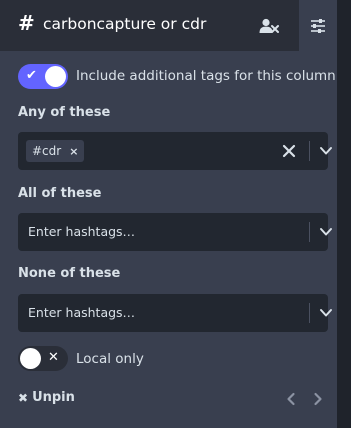 The height and width of the screenshot is (428, 351). Describe the element at coordinates (175, 151) in the screenshot. I see `any-of-select: #cdr ×` at that location.